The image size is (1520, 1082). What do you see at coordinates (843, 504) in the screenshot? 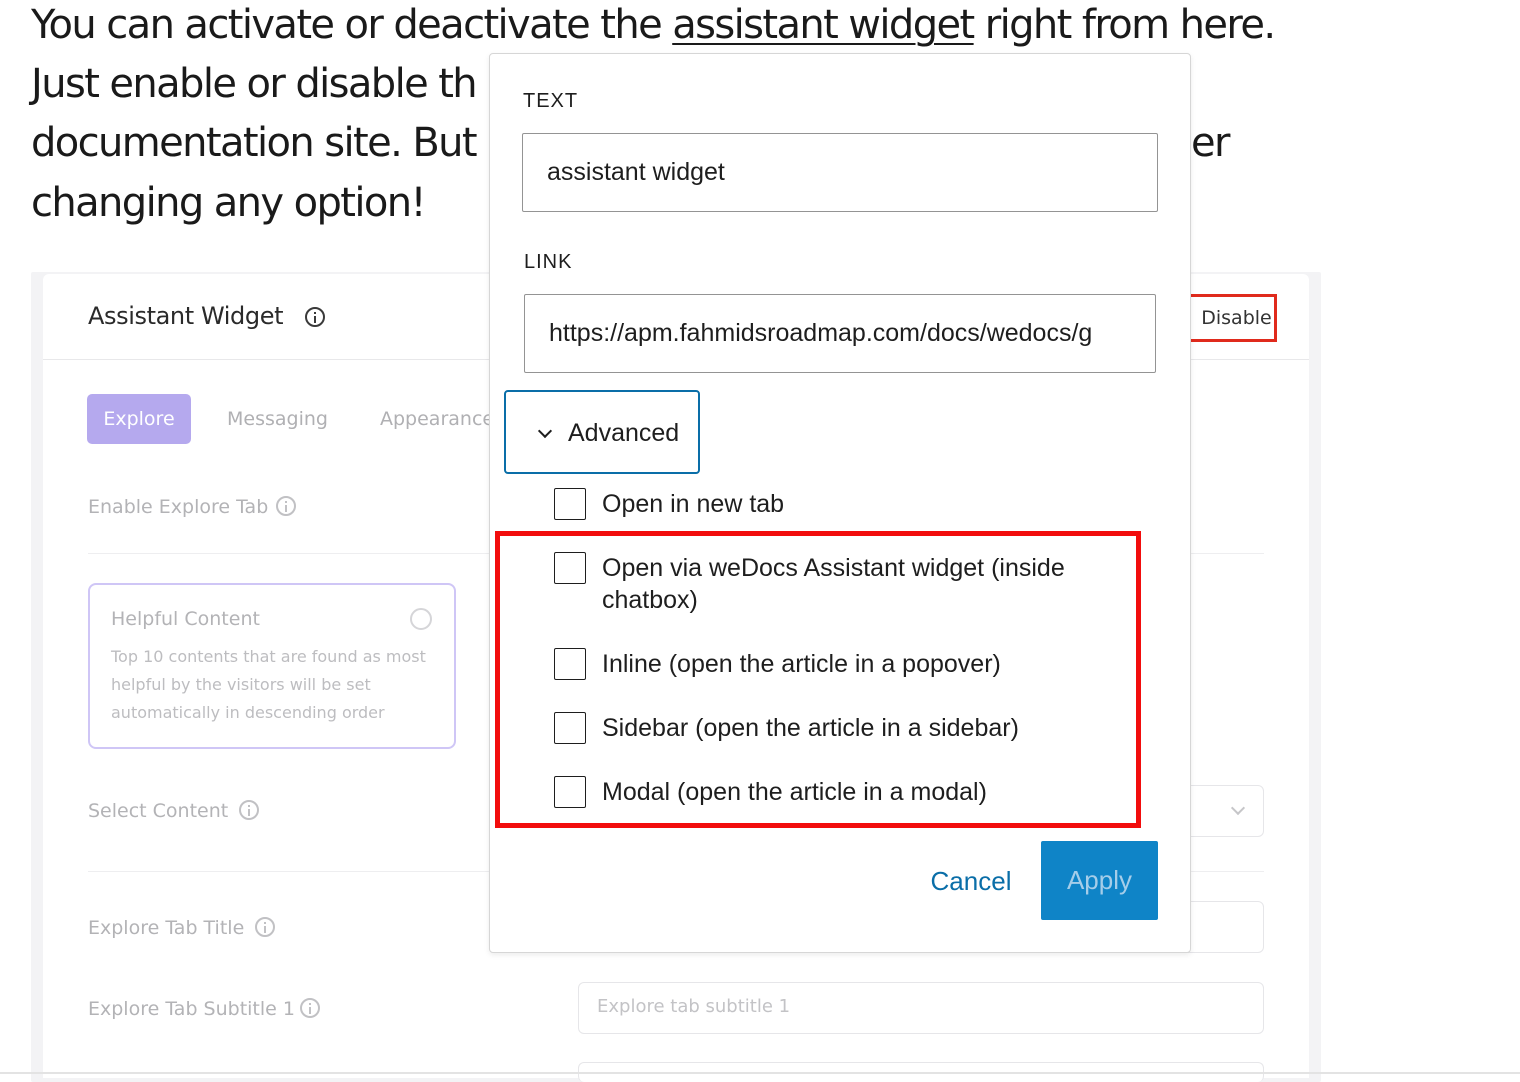
I see `option-open-in-new-tab: Open in new tab` at bounding box center [843, 504].